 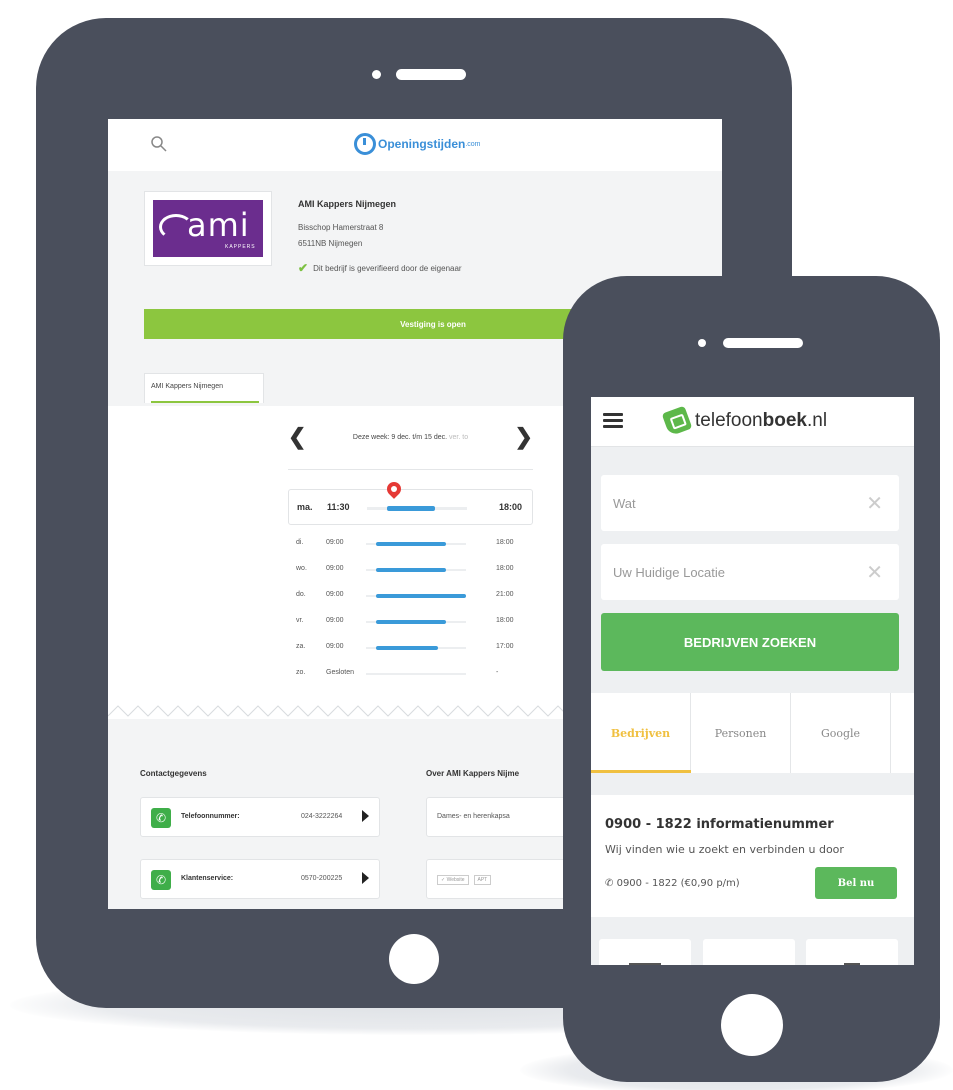 What do you see at coordinates (624, 503) in the screenshot?
I see `what-placeholder: Wat` at bounding box center [624, 503].